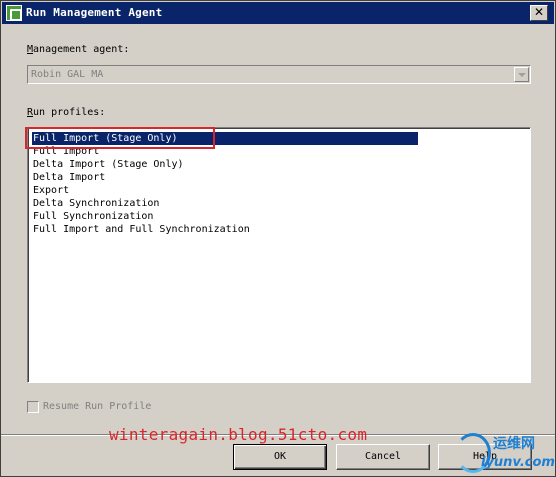 Image resolution: width=556 pixels, height=477 pixels. What do you see at coordinates (514, 444) in the screenshot?
I see `logo-top-text: 运维网` at bounding box center [514, 444].